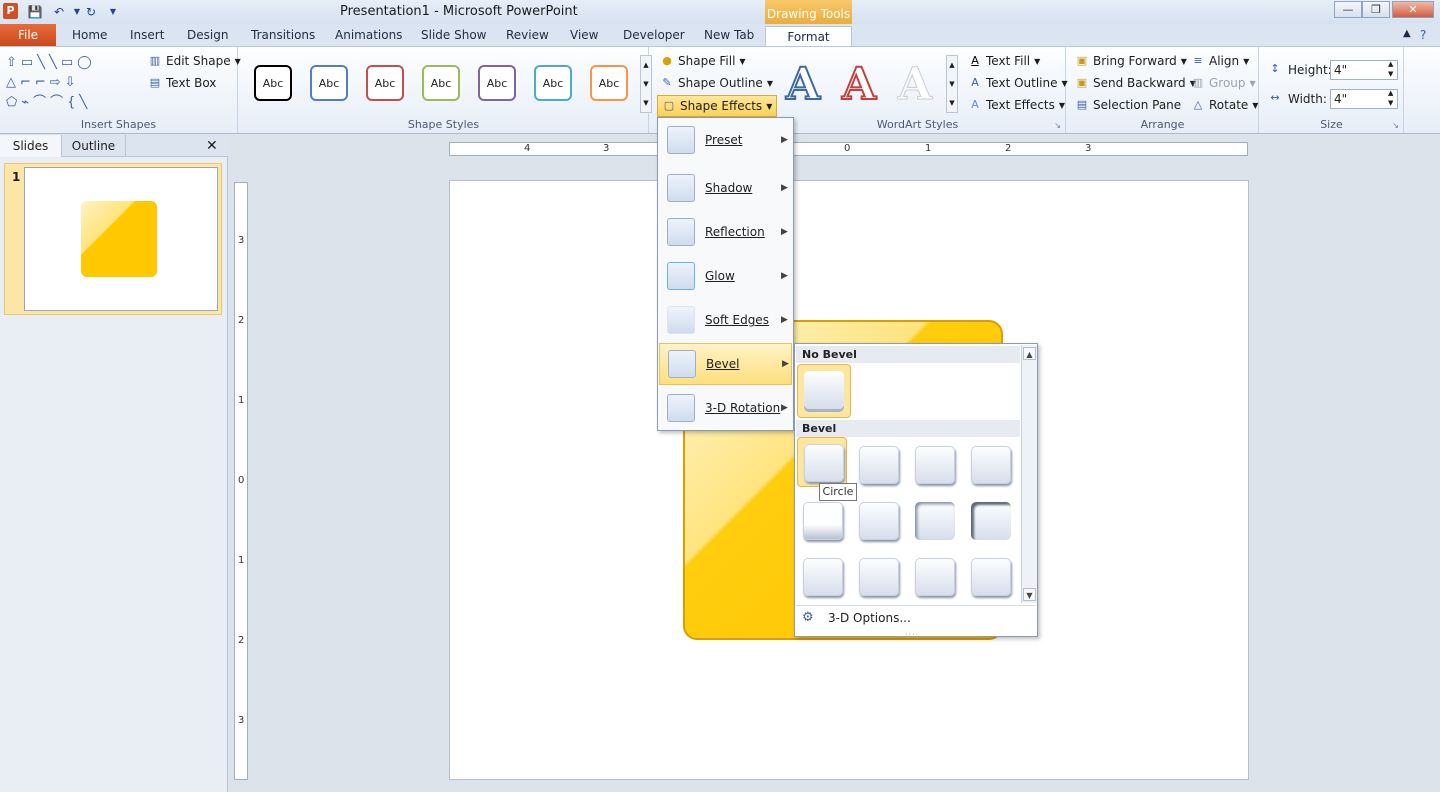 This screenshot has height=792, width=1440. I want to click on rotate-button: △ Rotate ▼, so click(1225, 105).